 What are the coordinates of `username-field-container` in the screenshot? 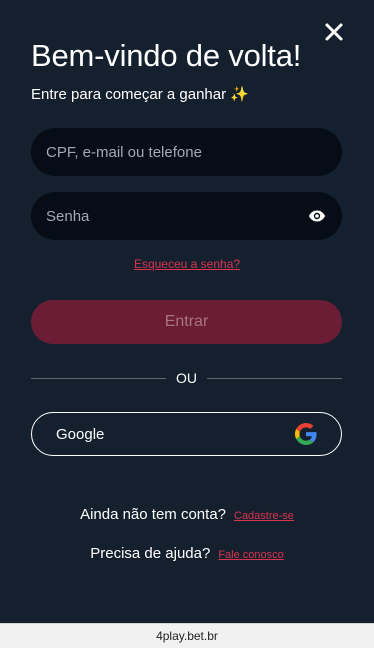 It's located at (186, 152).